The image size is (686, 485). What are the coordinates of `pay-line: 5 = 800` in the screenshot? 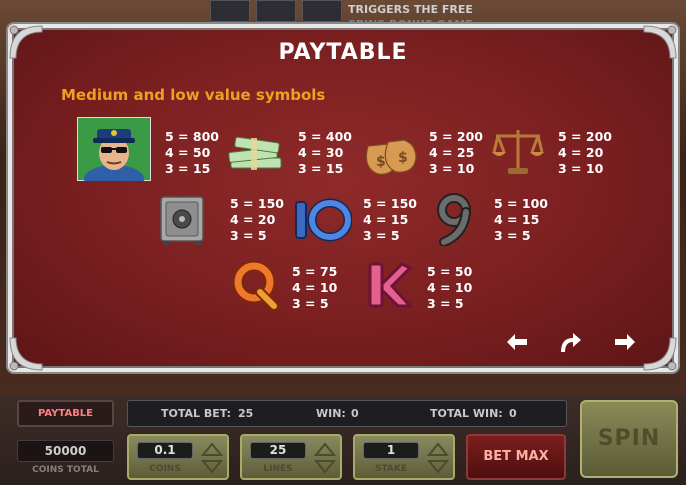 It's located at (192, 136).